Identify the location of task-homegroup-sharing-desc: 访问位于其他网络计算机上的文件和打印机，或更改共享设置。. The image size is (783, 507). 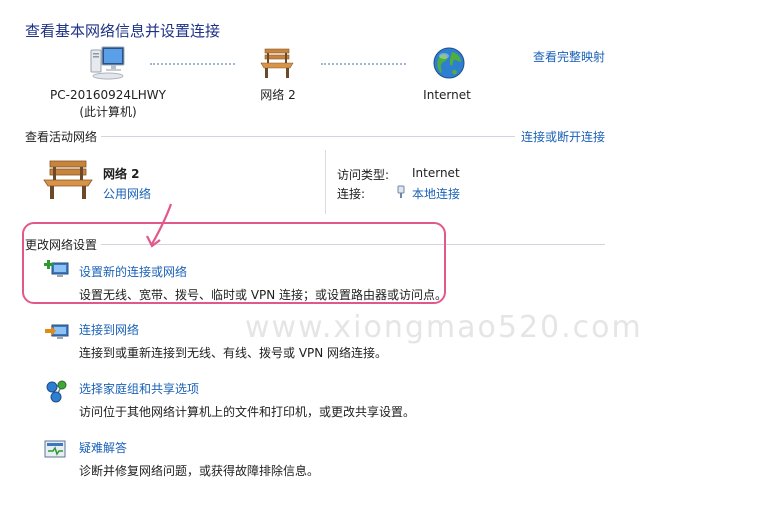
(247, 412).